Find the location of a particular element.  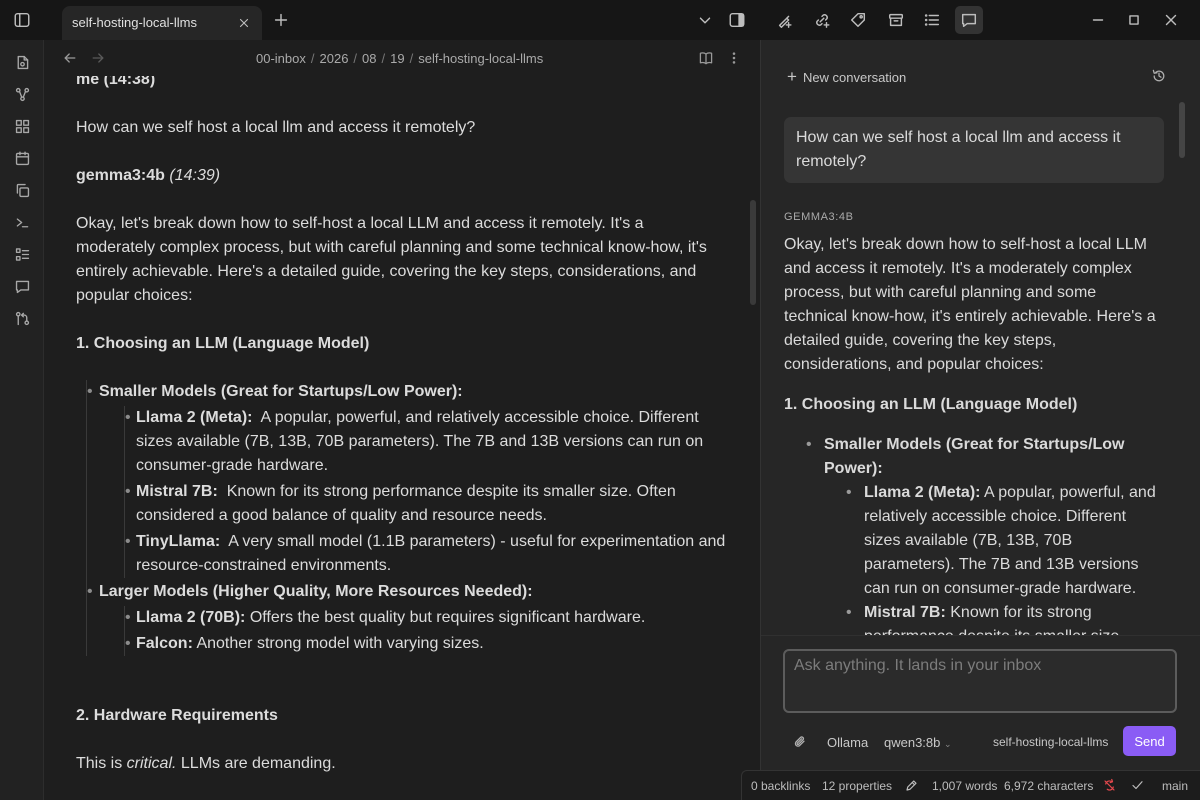

reading-view-book-icon is located at coordinates (706, 58).